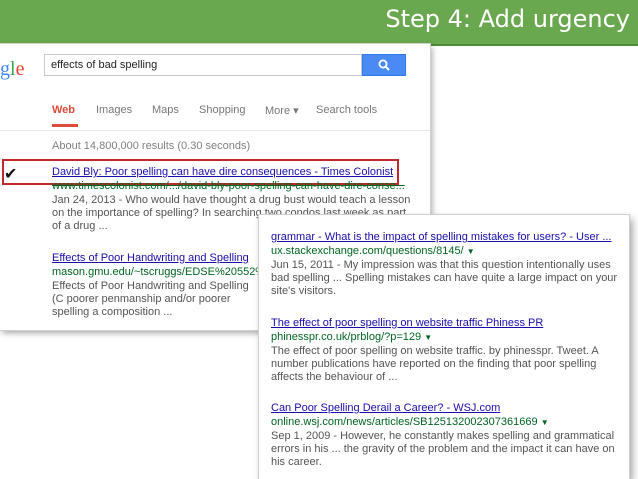 The width and height of the screenshot is (638, 479). I want to click on tab-shopping: Shopping, so click(222, 110).